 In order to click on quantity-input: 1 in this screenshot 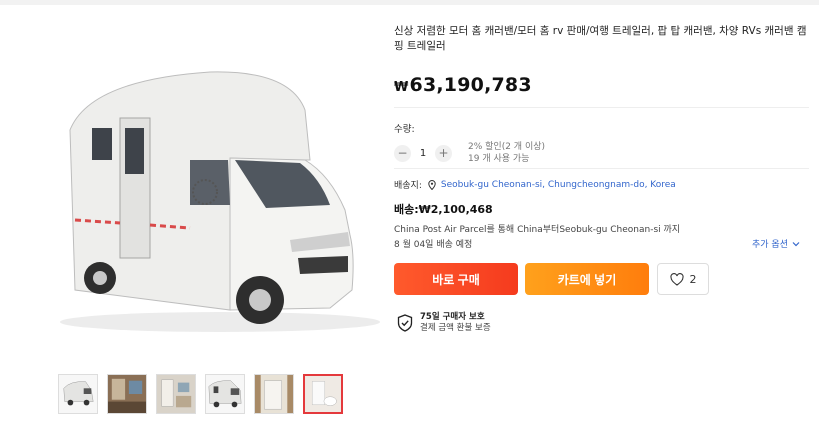, I will do `click(423, 153)`.